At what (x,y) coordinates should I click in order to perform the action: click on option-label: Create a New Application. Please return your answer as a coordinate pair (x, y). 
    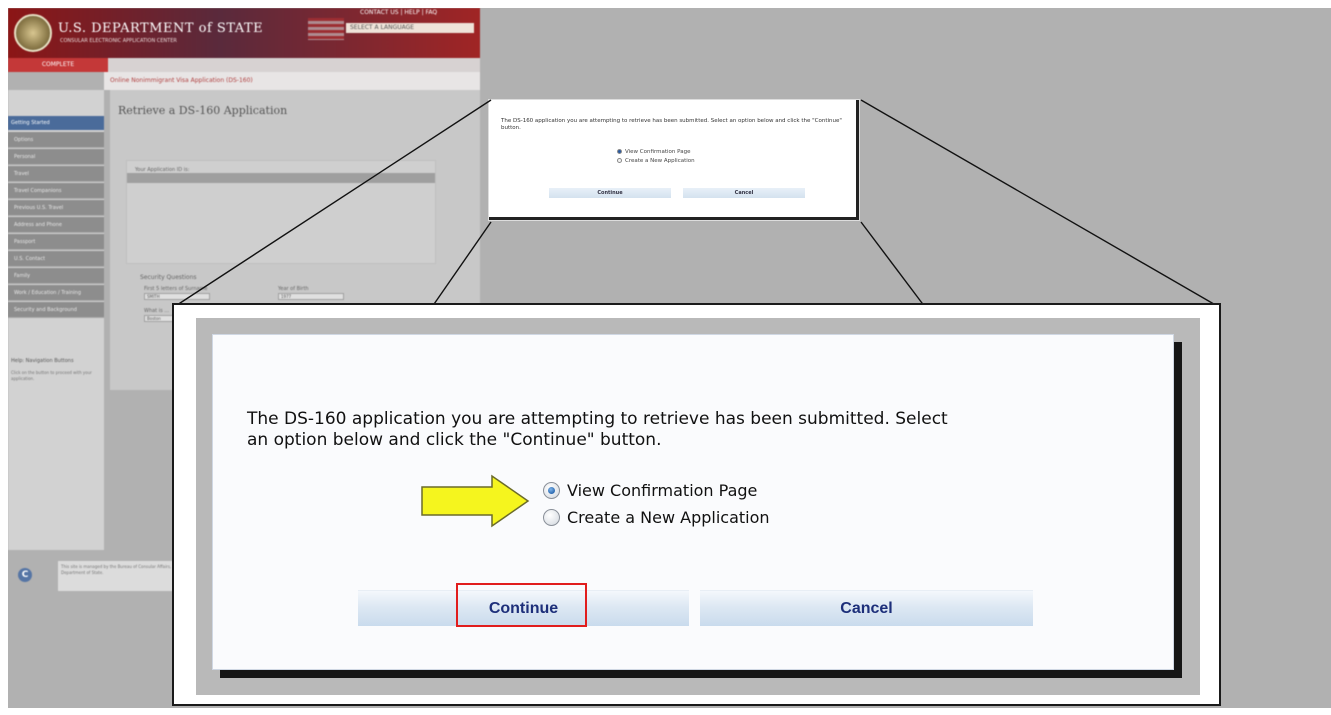
    Looking at the image, I should click on (668, 517).